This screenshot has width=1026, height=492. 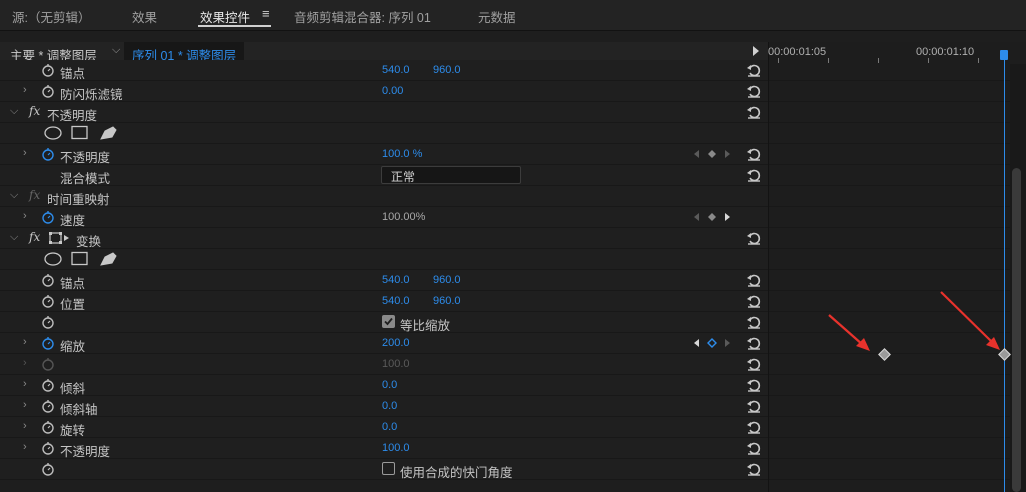 I want to click on checkmark-icon, so click(x=388, y=321).